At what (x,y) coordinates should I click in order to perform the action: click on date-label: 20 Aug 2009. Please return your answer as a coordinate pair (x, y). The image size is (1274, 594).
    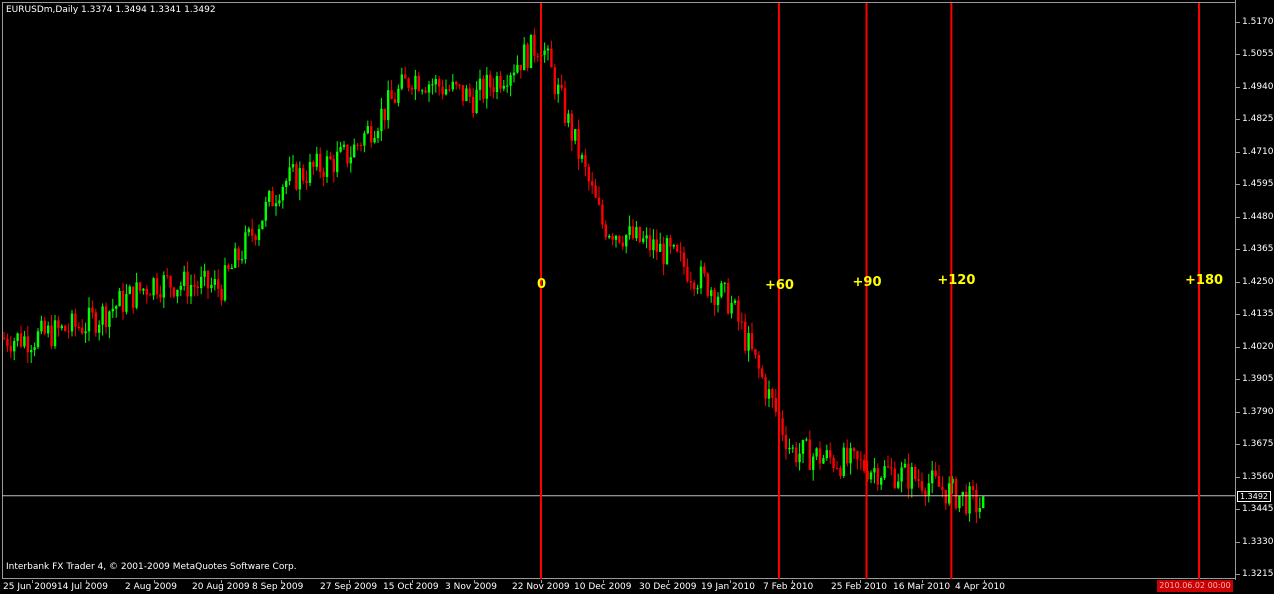
    Looking at the image, I should click on (221, 587).